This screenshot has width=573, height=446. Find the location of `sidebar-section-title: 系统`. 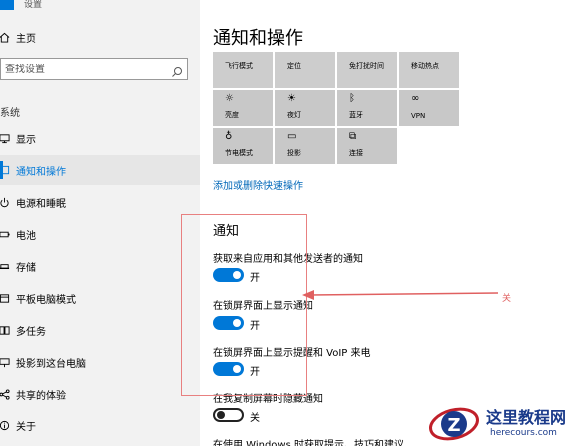

sidebar-section-title: 系统 is located at coordinates (10, 113).